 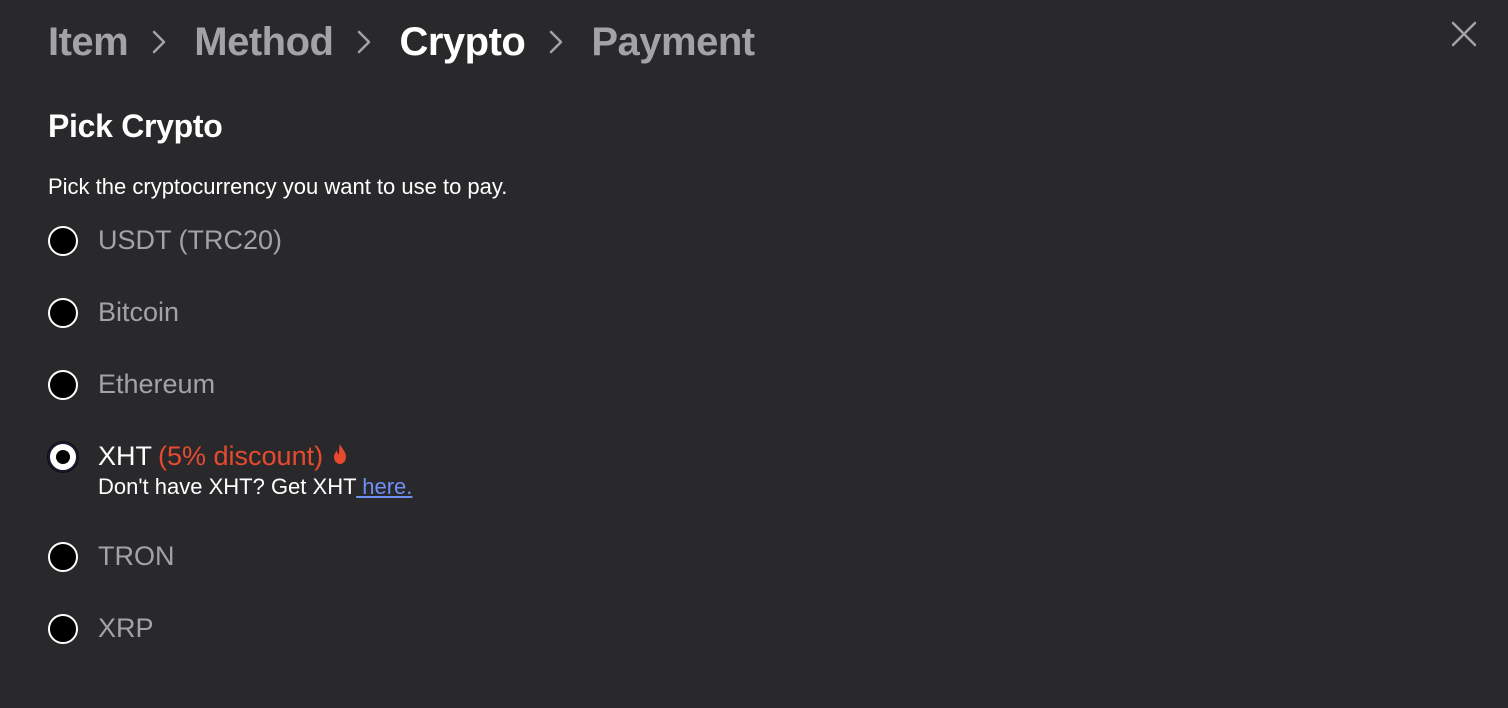 I want to click on flame-icon, so click(x=340, y=456).